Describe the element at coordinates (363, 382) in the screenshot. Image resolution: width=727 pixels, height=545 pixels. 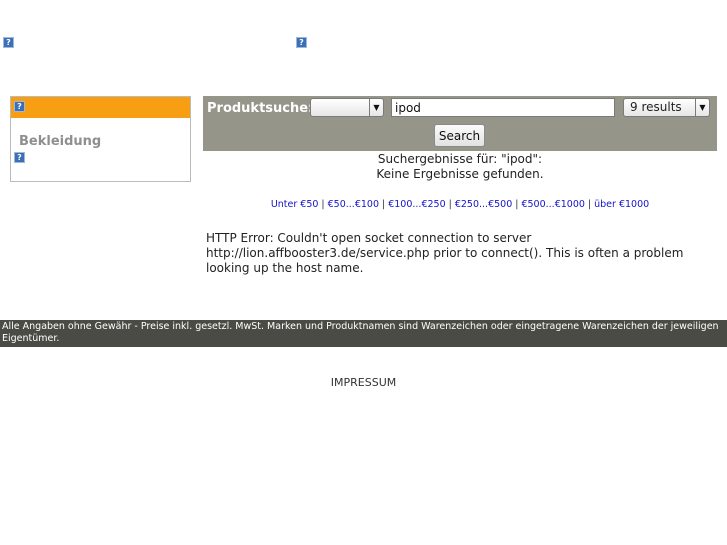
I see `impressum-link: IMPRESSUM` at that location.